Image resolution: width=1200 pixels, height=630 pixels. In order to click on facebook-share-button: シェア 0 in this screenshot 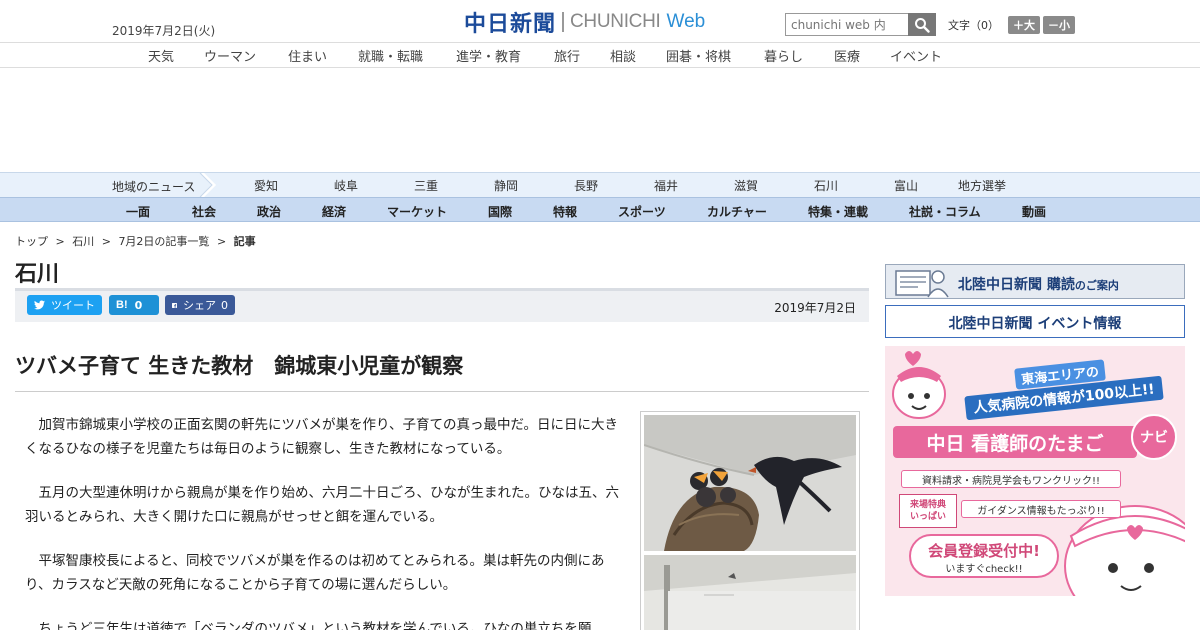, I will do `click(200, 305)`.